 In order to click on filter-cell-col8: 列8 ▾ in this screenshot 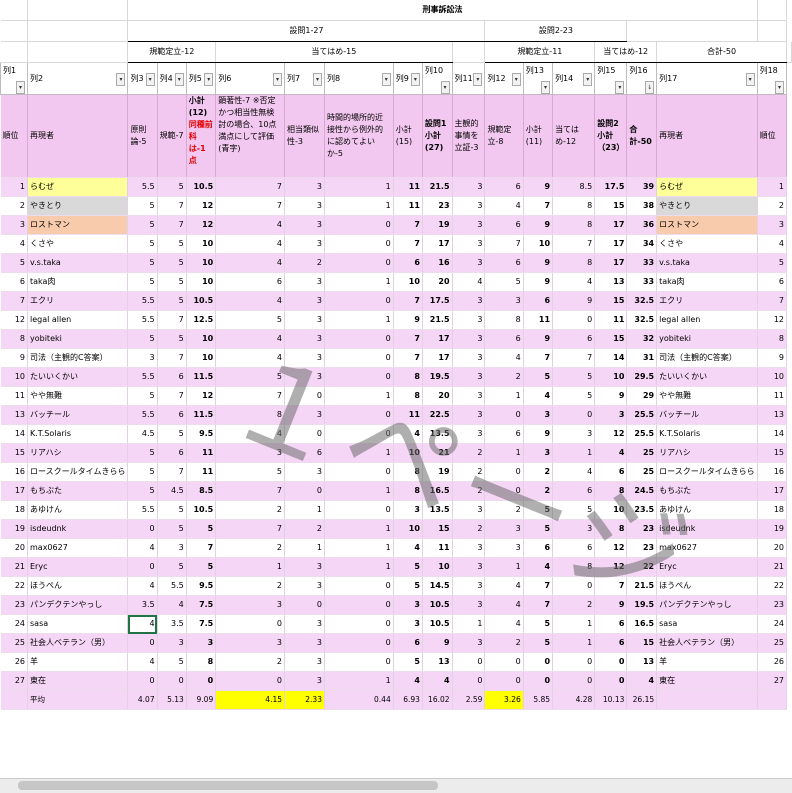, I will do `click(358, 78)`.